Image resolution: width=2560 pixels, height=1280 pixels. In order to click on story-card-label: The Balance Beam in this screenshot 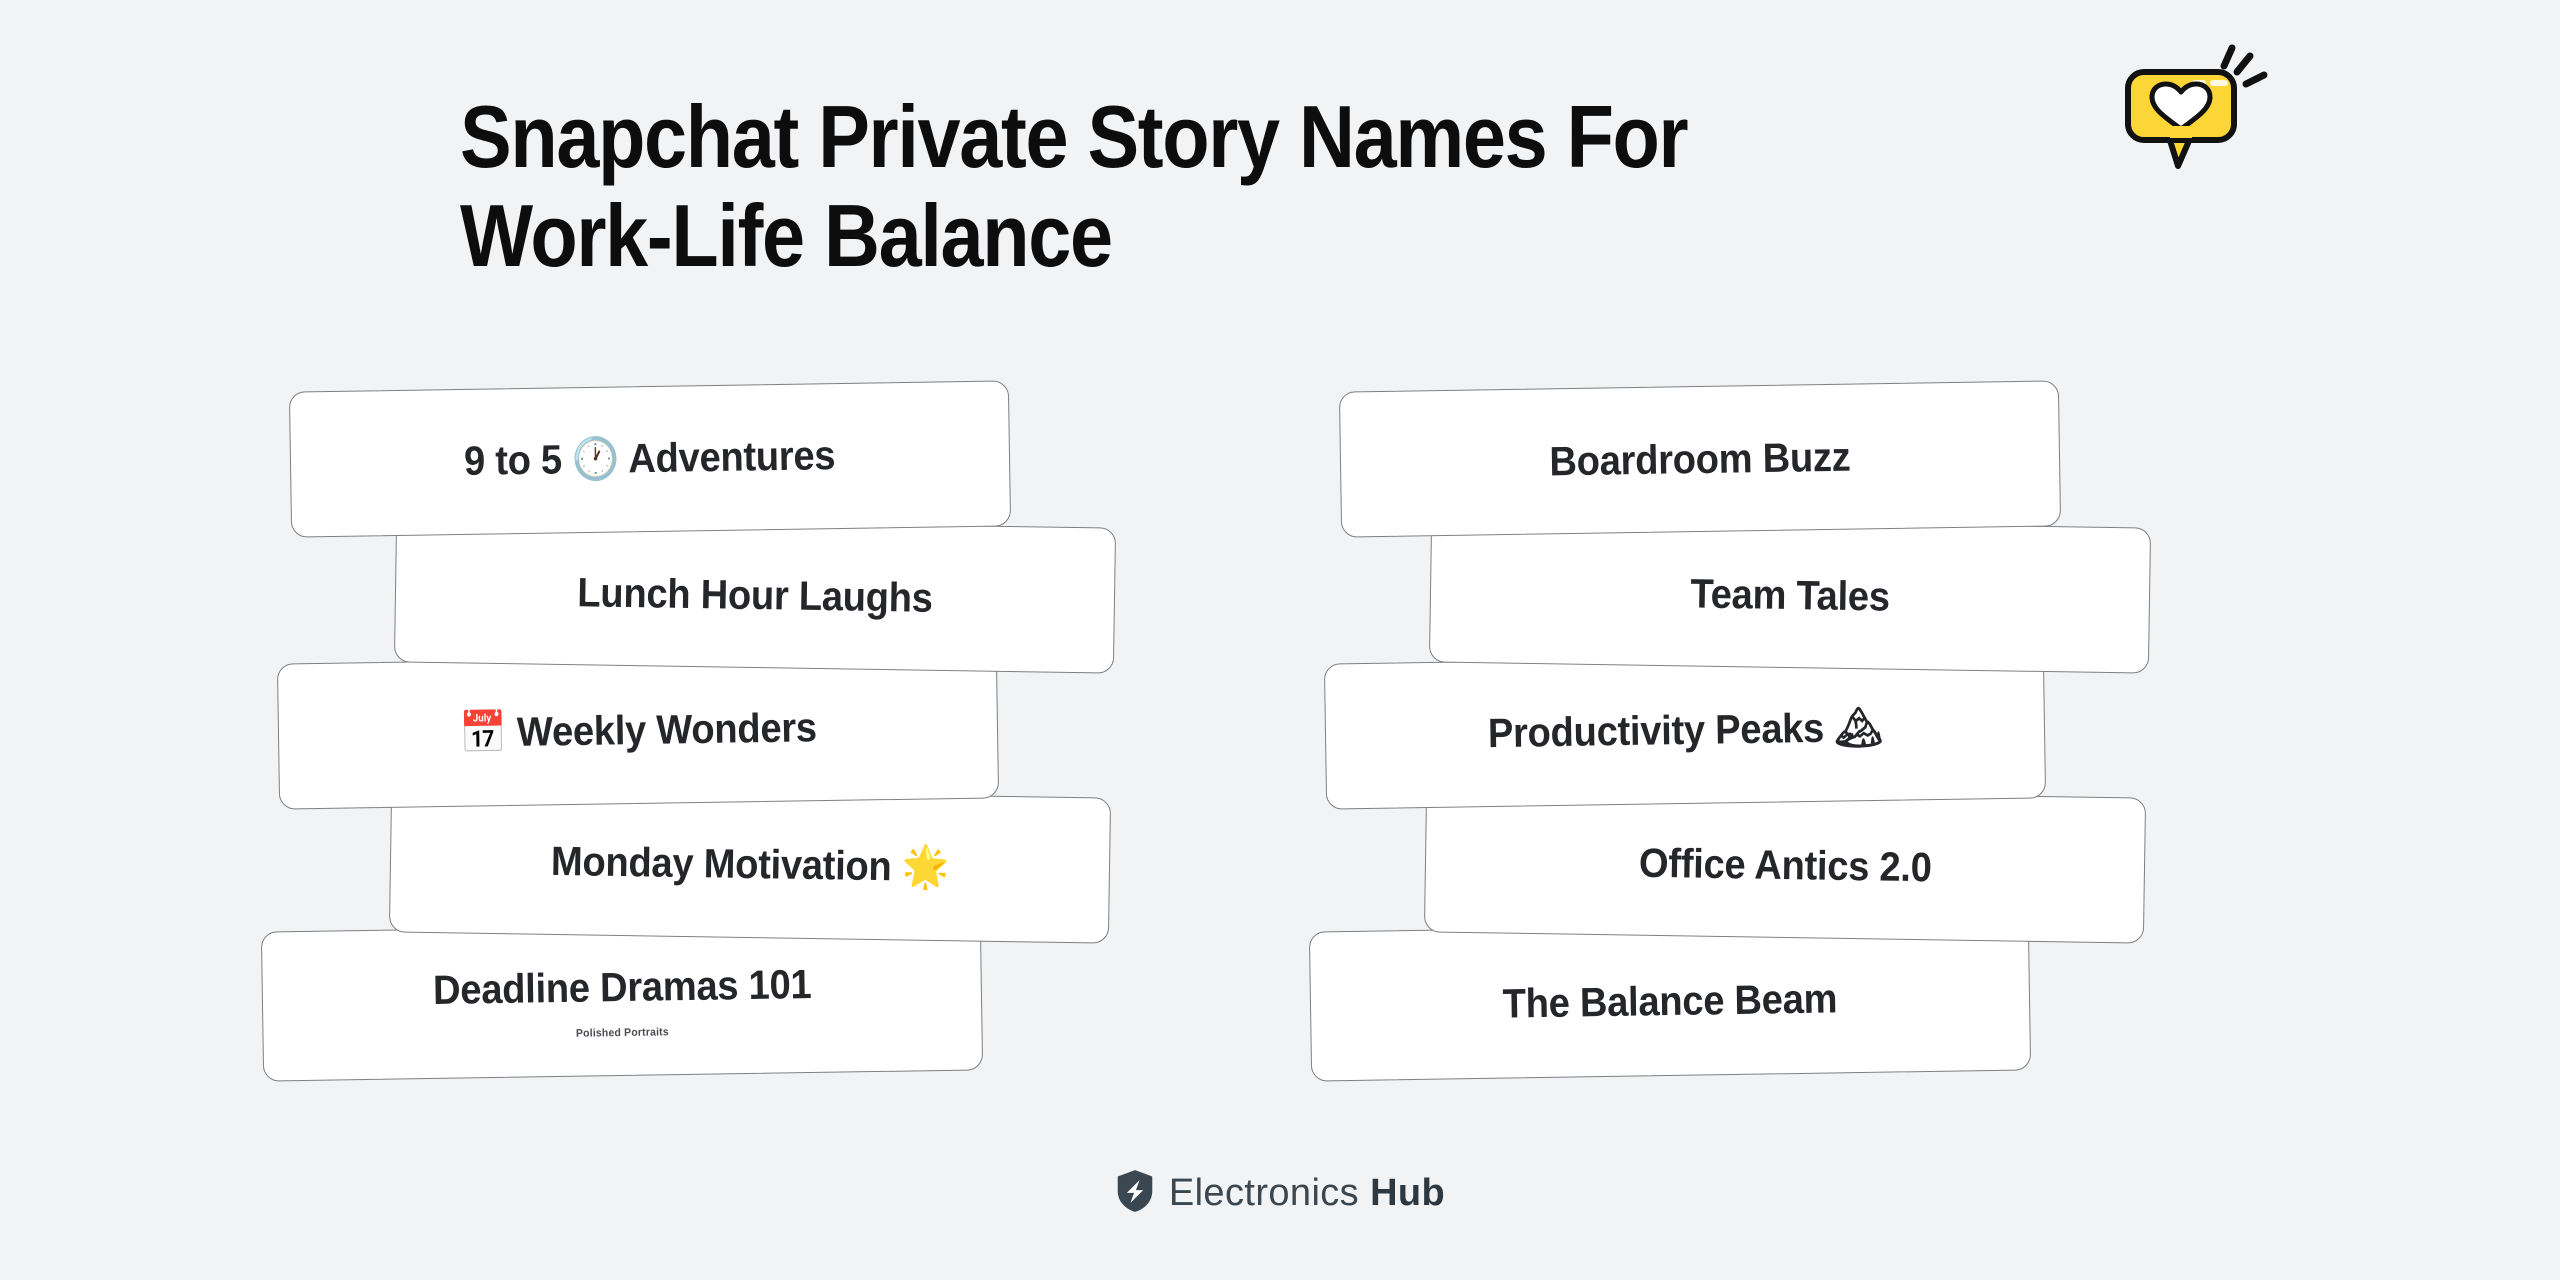, I will do `click(1670, 1000)`.